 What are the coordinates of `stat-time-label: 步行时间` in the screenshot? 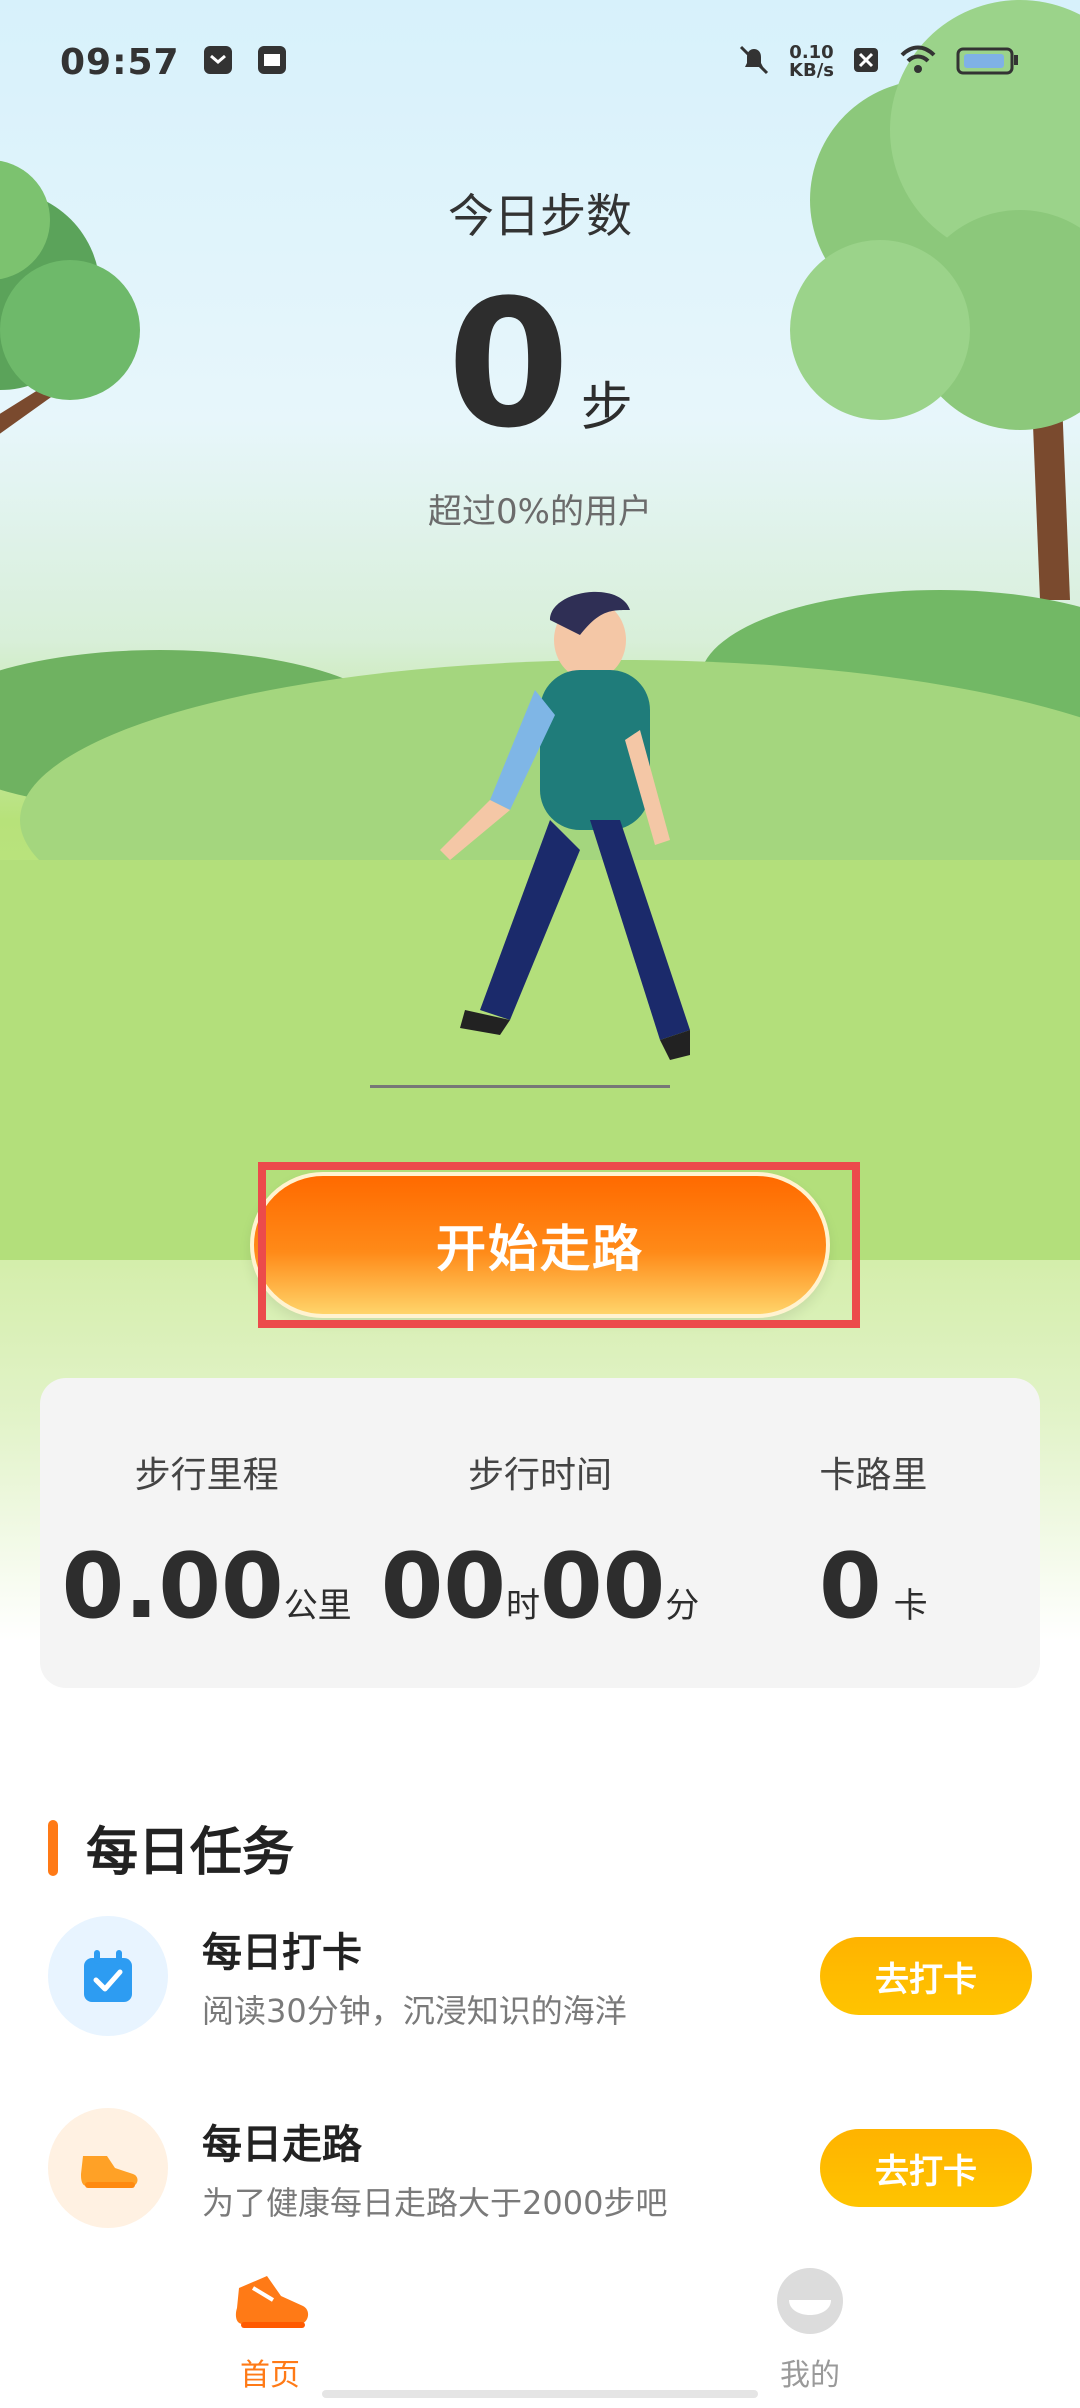 It's located at (539, 1475).